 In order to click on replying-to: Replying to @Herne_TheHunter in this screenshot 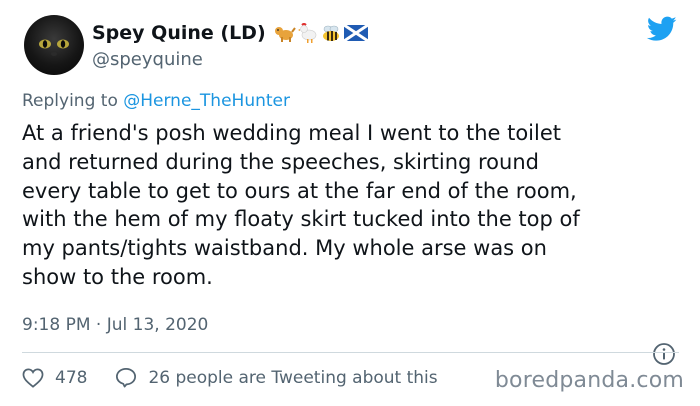, I will do `click(156, 101)`.